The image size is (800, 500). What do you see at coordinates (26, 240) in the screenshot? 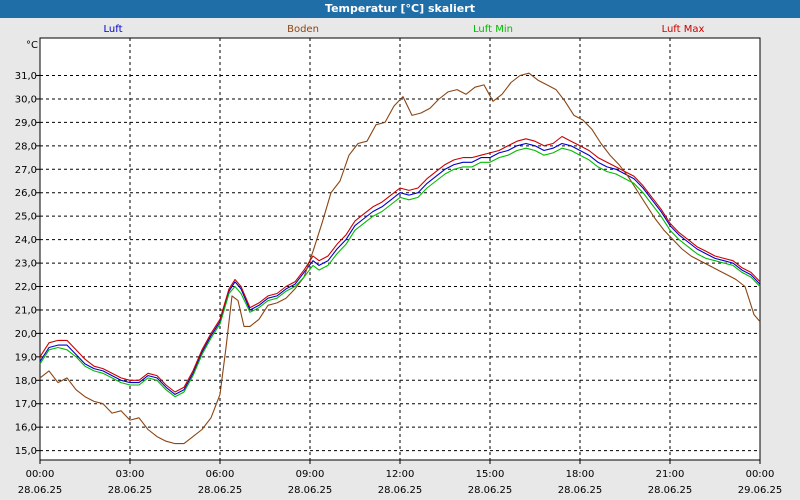
I see `y-tick-label: 24,0` at bounding box center [26, 240].